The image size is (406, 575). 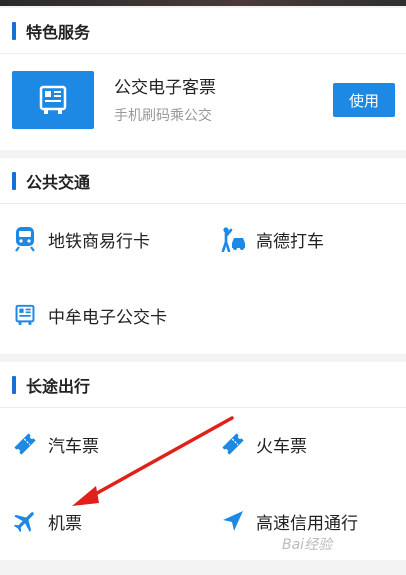 I want to click on section-header: 特色服务, so click(x=203, y=31).